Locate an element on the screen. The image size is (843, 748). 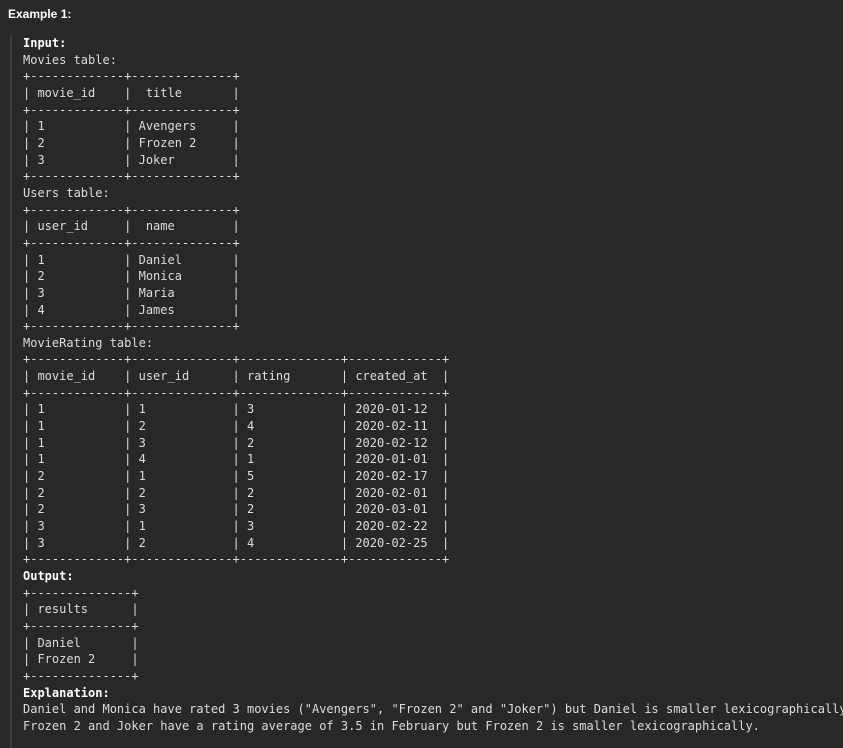
table-row: | 1 | 3 | 2 | 2020-02-12 | is located at coordinates (236, 442).